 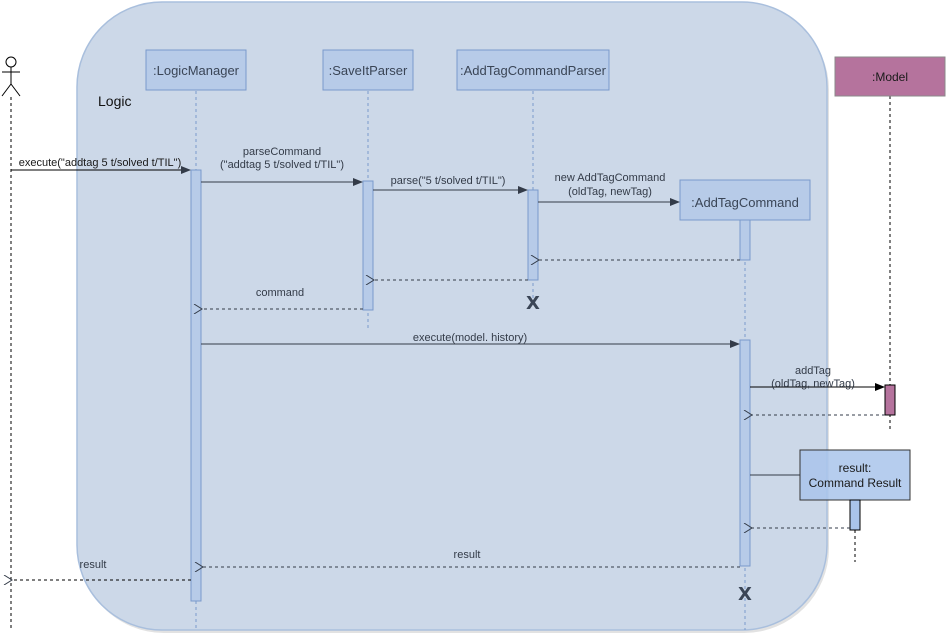 What do you see at coordinates (280, 293) in the screenshot?
I see `message-label: command` at bounding box center [280, 293].